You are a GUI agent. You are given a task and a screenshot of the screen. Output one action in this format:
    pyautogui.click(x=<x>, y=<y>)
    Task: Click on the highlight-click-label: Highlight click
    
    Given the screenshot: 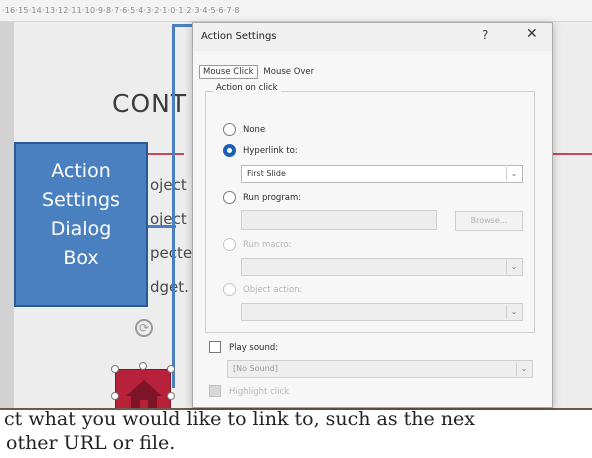 What is the action you would take?
    pyautogui.click(x=259, y=392)
    